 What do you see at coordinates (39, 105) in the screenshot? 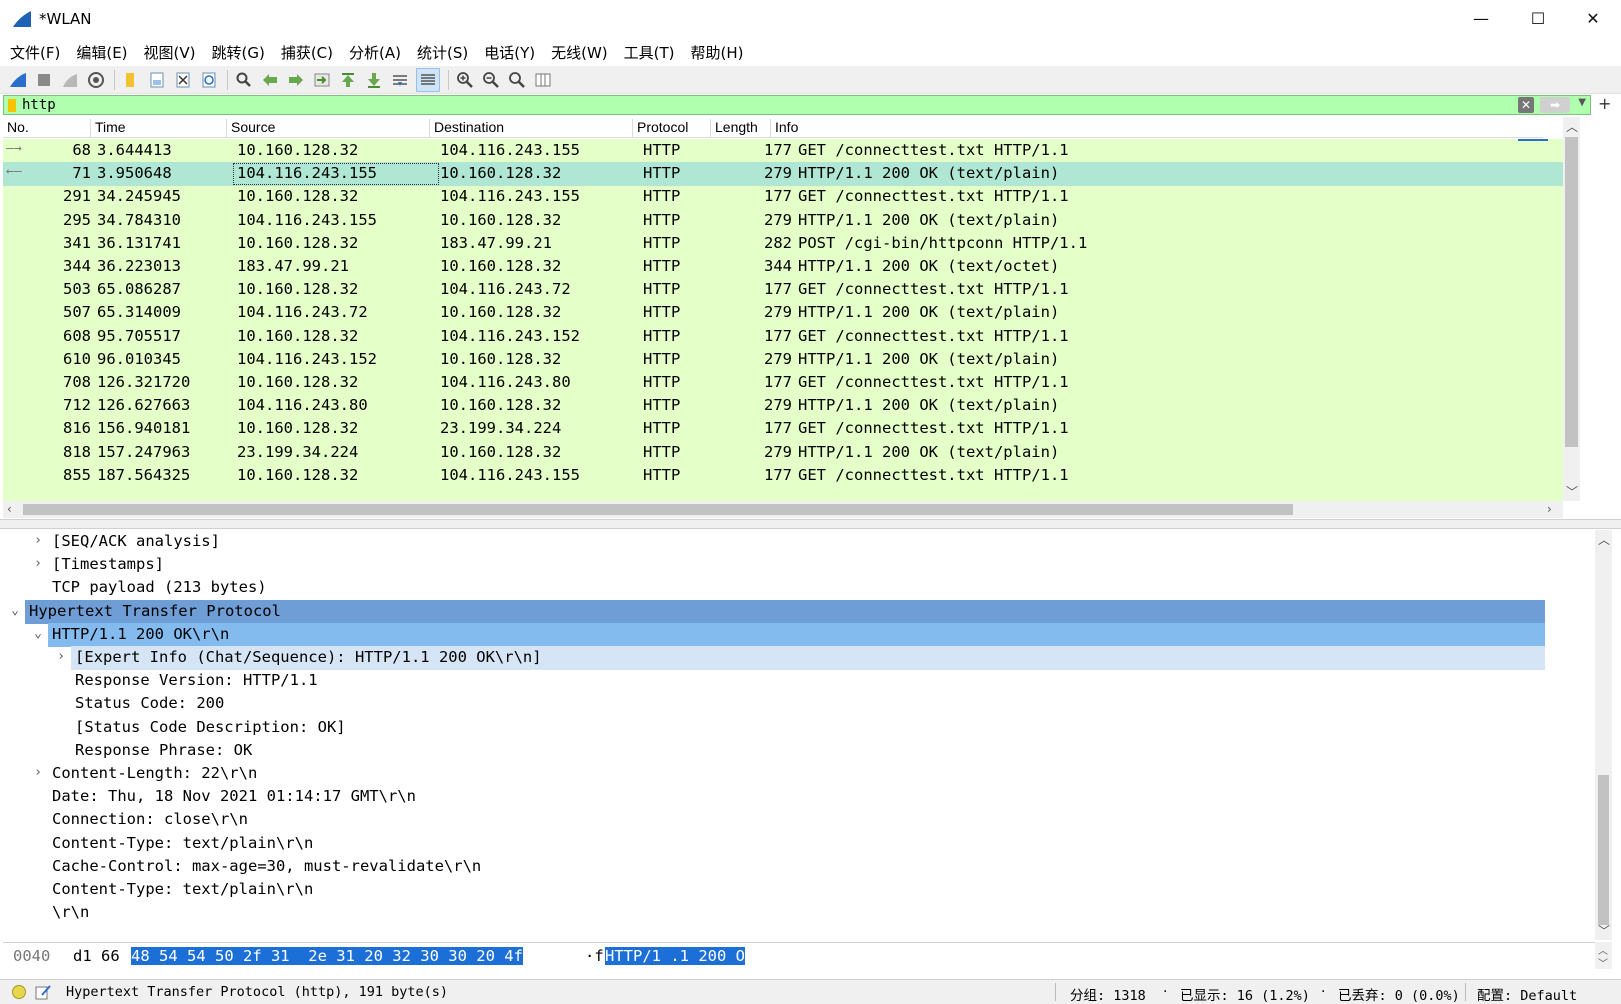
I see `display-filter-input: http` at bounding box center [39, 105].